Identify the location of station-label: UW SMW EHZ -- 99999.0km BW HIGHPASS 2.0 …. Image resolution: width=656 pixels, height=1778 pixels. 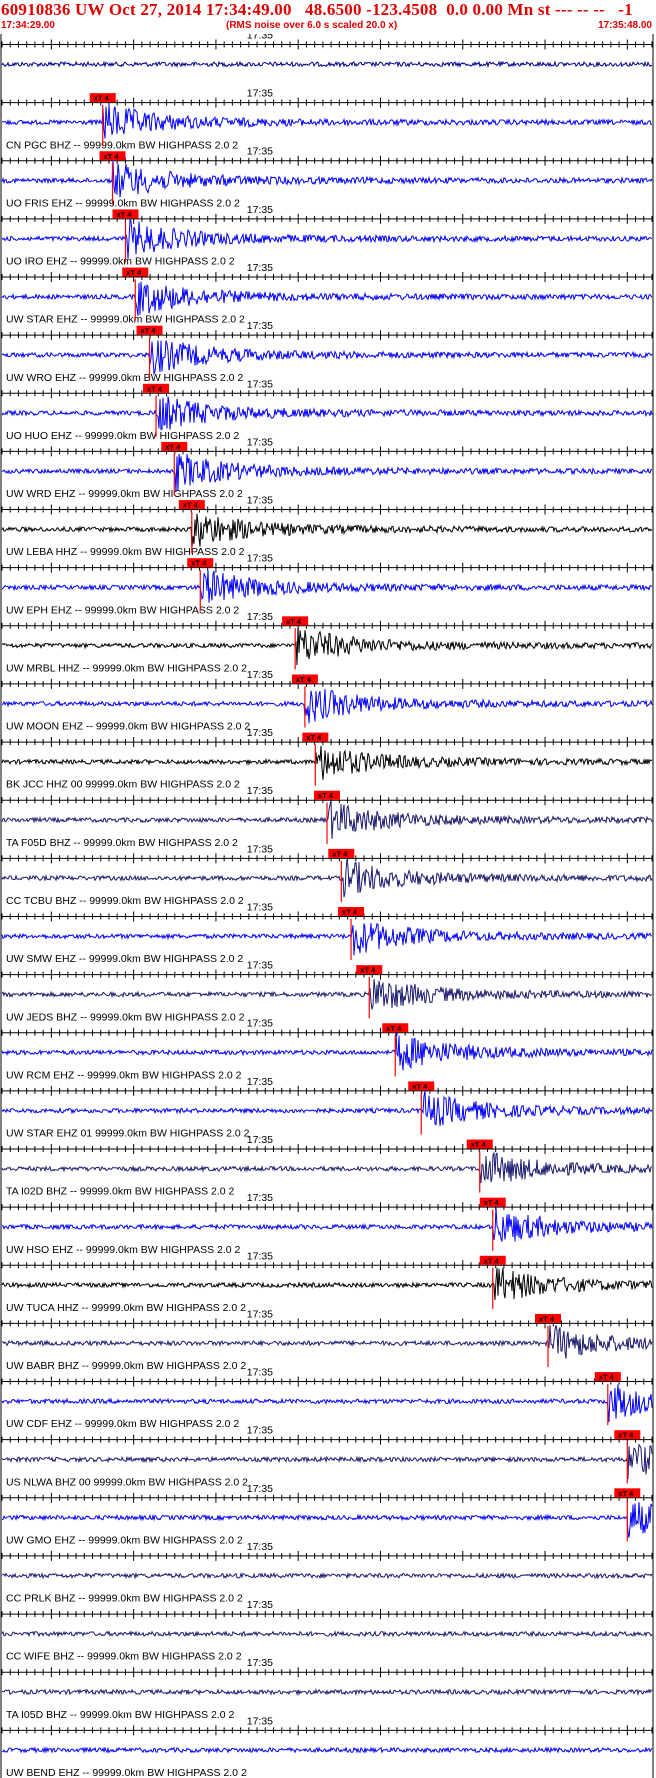
(124, 959).